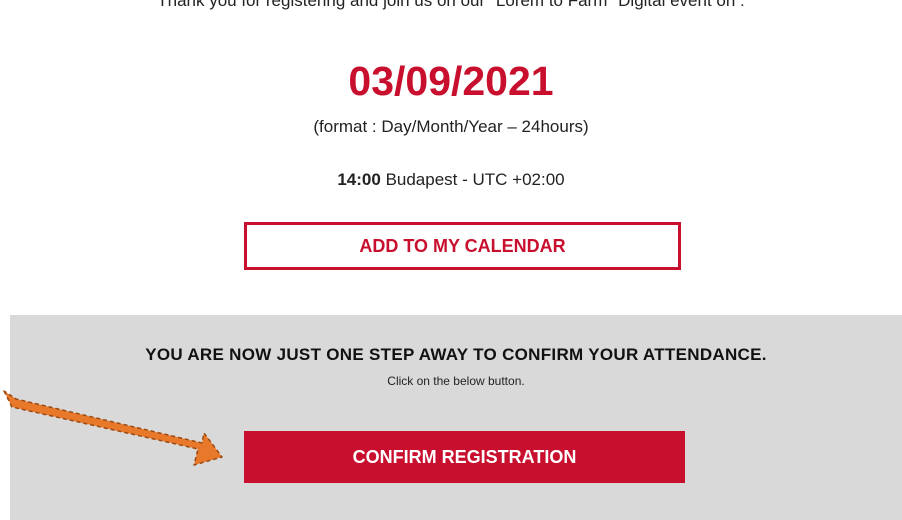  I want to click on confirm-registration-label: CONFIRM REGISTRATION, so click(464, 456).